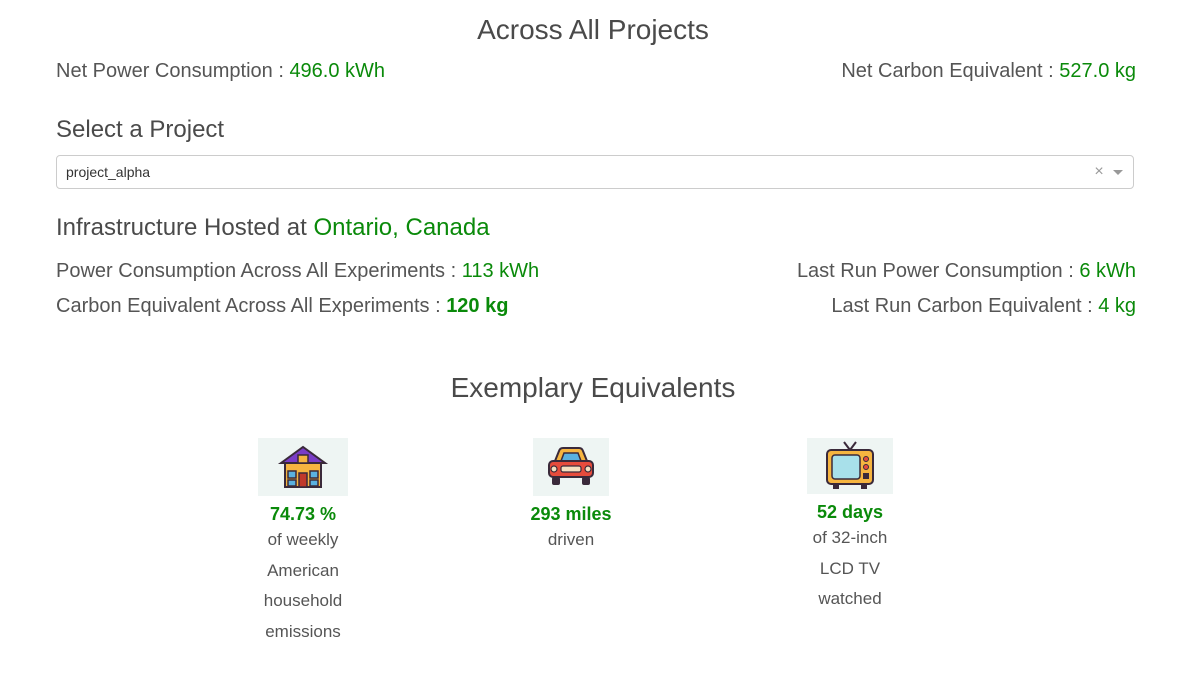 The height and width of the screenshot is (678, 1186). I want to click on desc-line: watched, so click(850, 598).